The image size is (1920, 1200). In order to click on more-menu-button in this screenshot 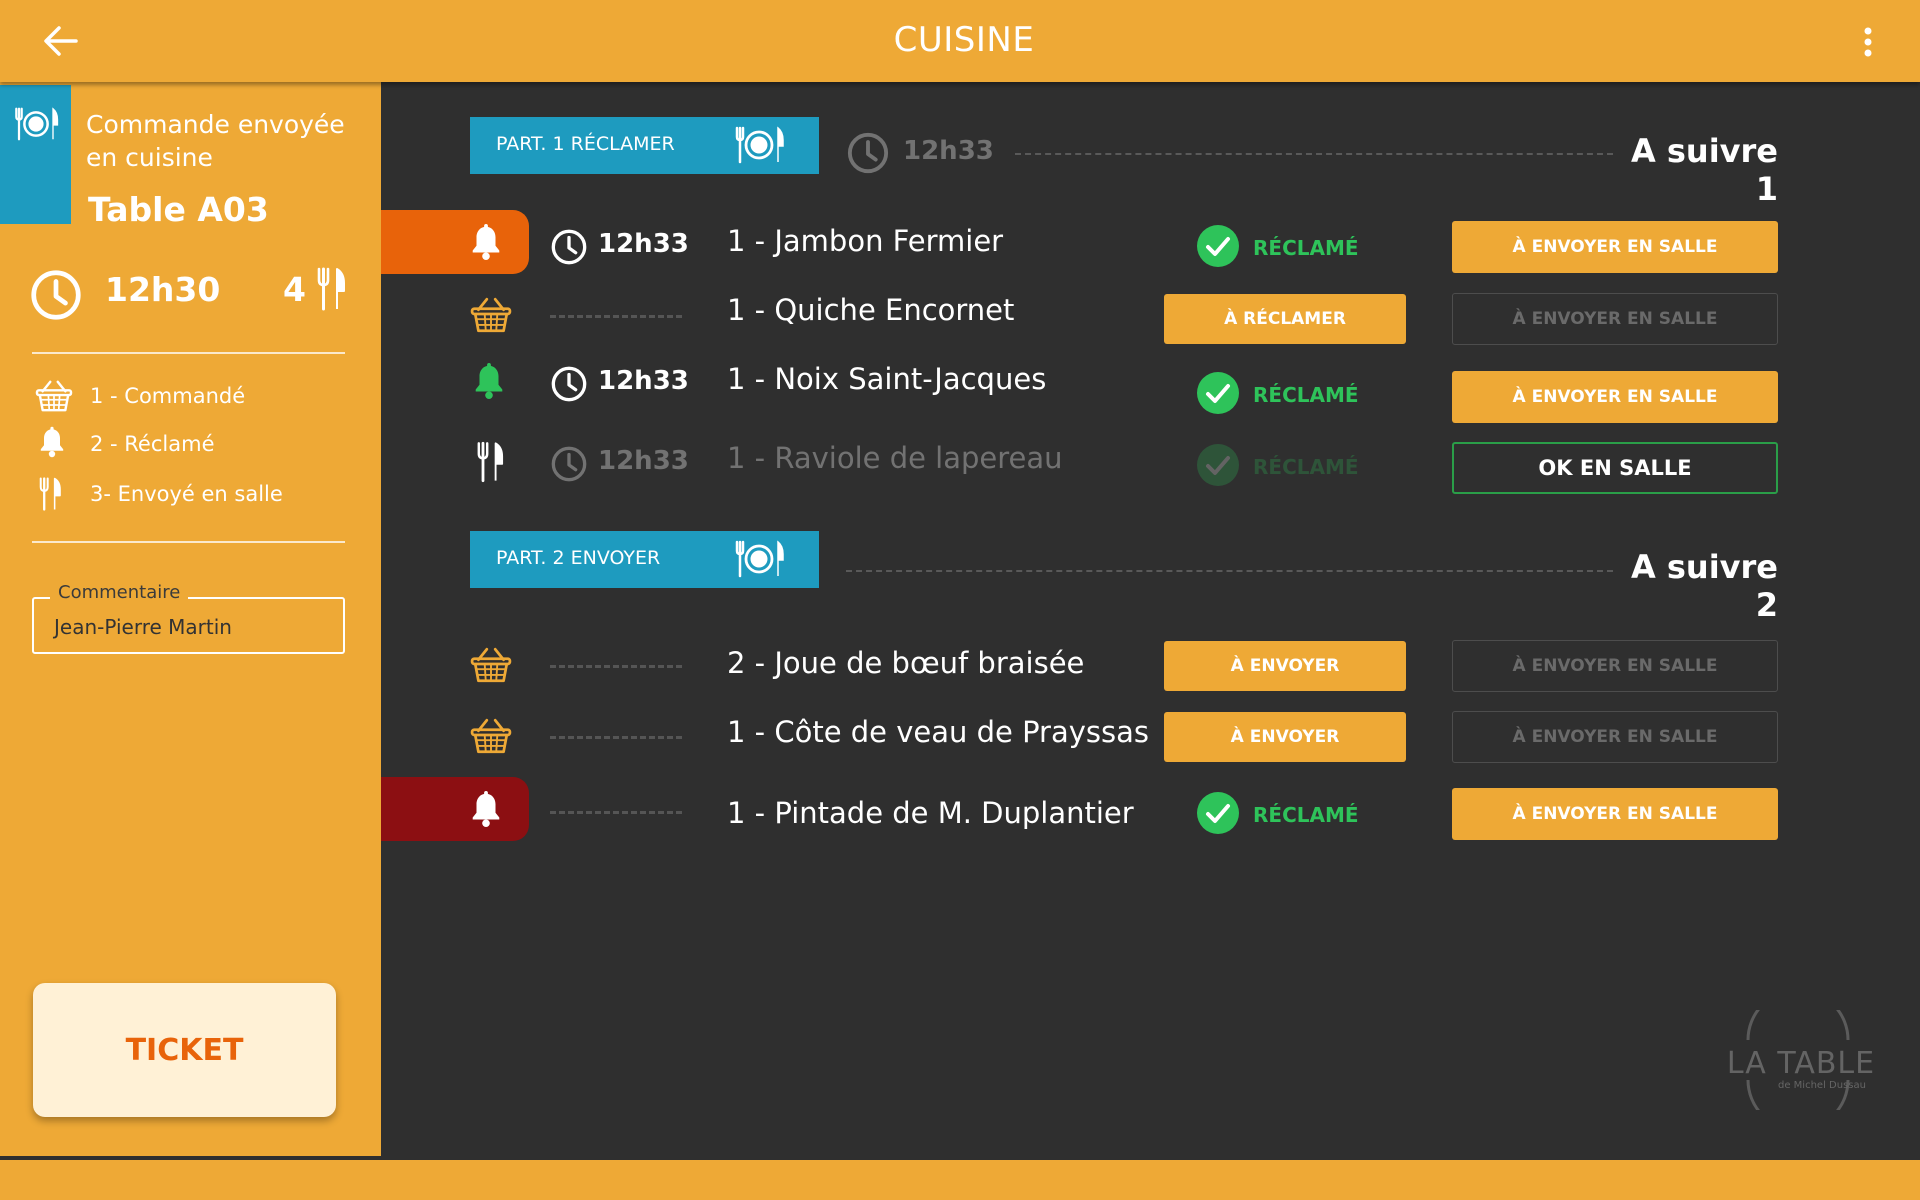, I will do `click(1868, 43)`.